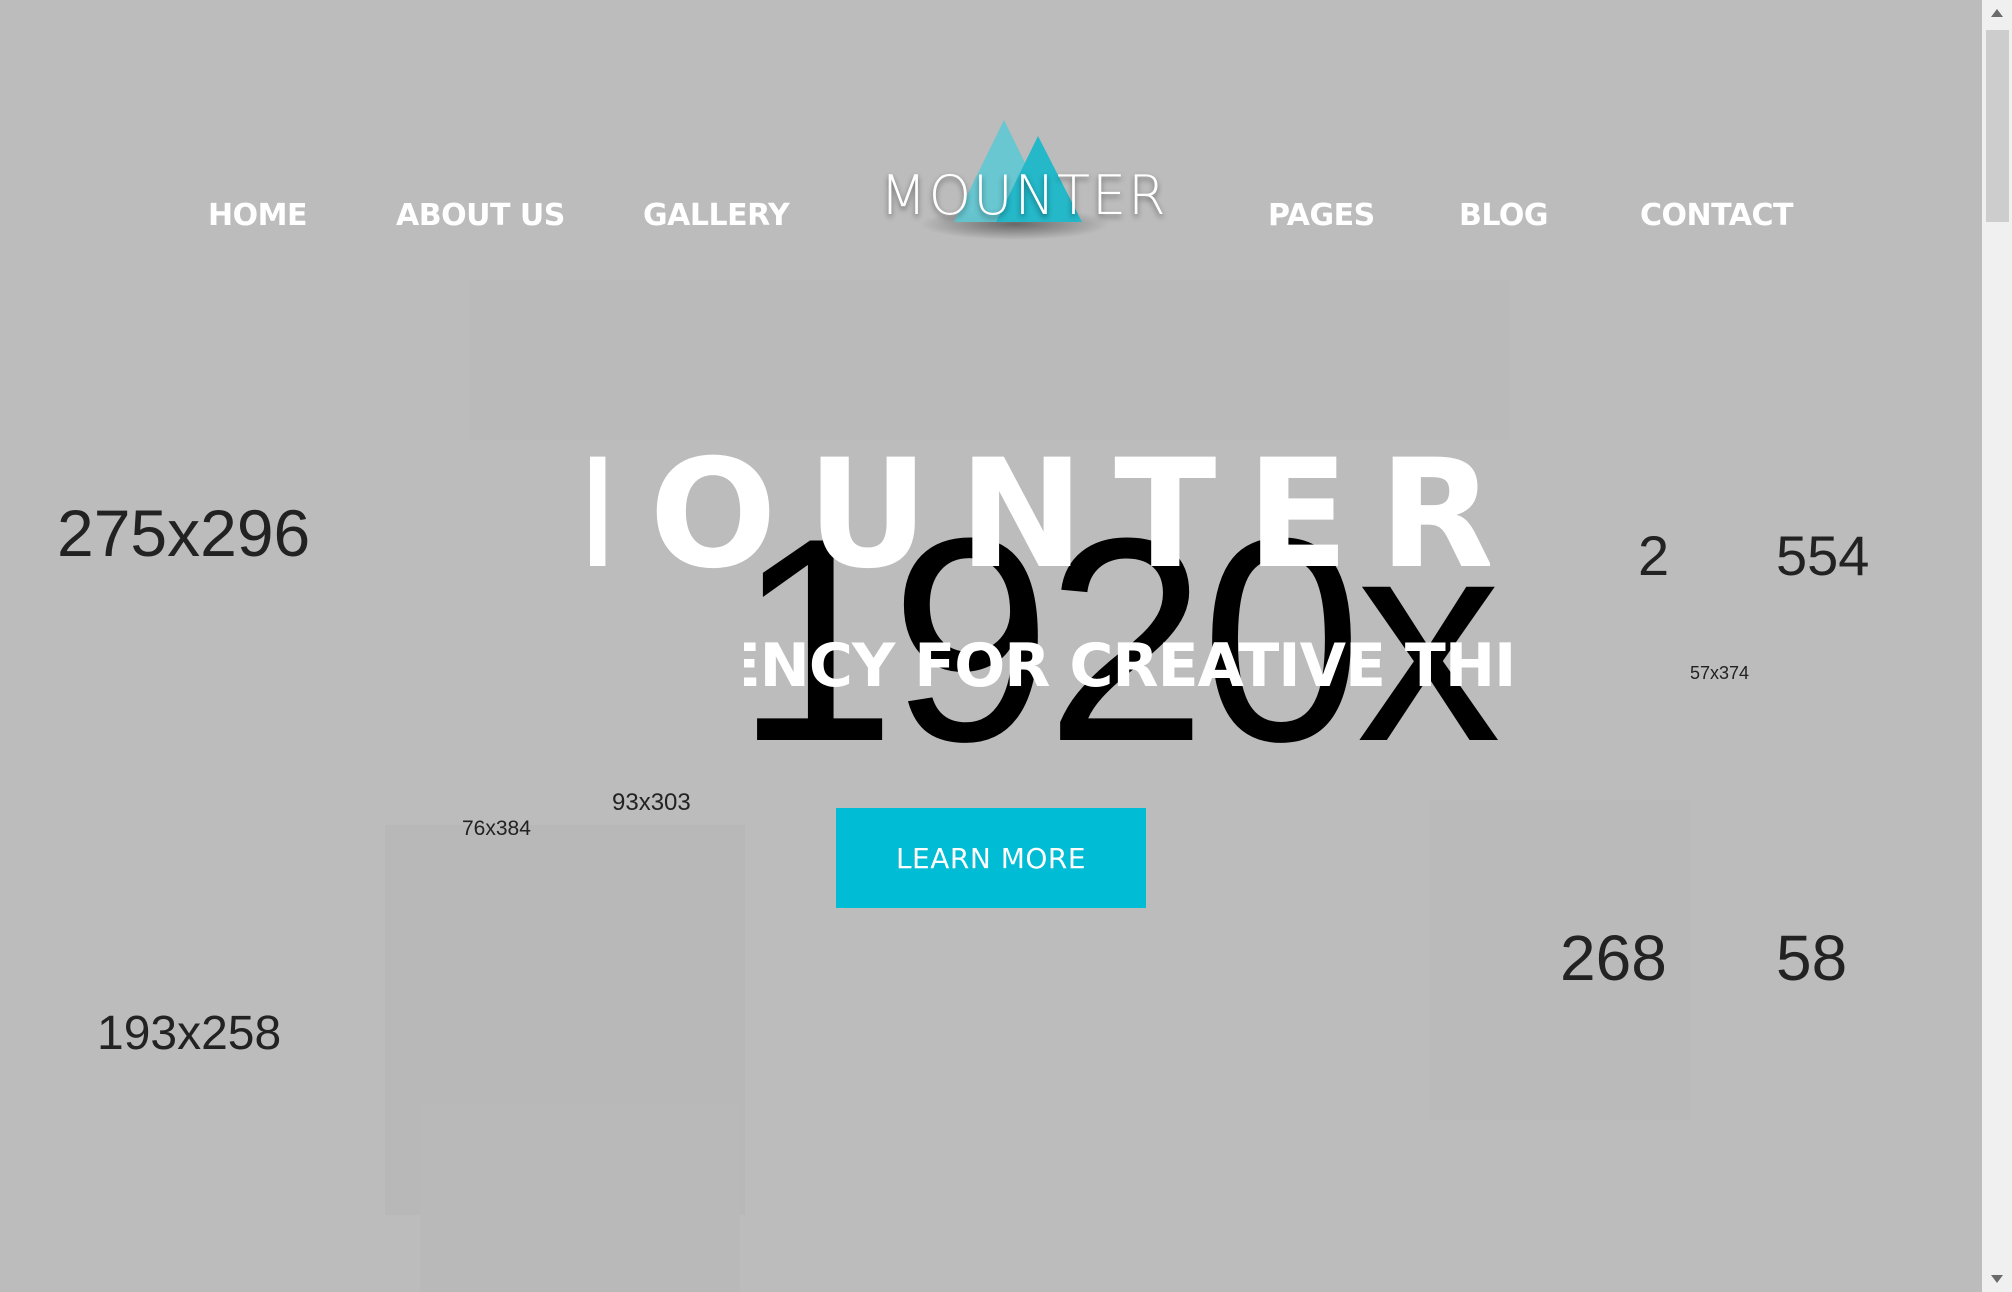 The width and height of the screenshot is (2012, 1292). Describe the element at coordinates (991, 858) in the screenshot. I see `learn-more-button: LEARN MORE` at that location.